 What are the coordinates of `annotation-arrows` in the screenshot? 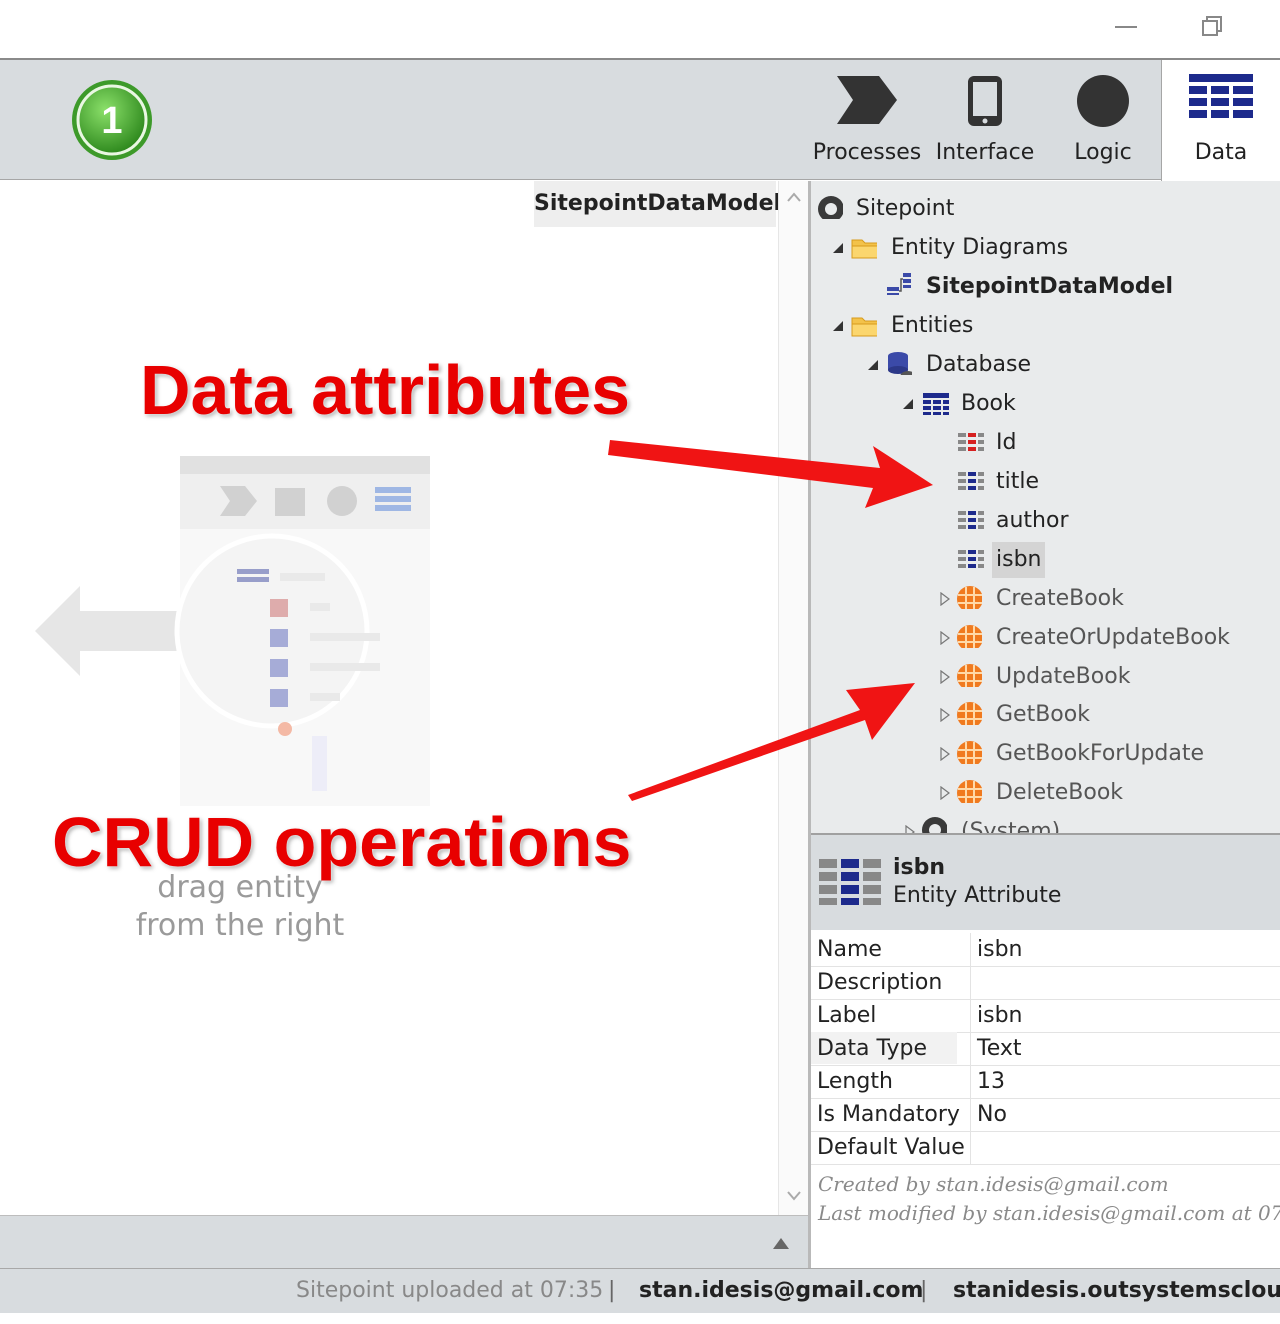 It's located at (770, 620).